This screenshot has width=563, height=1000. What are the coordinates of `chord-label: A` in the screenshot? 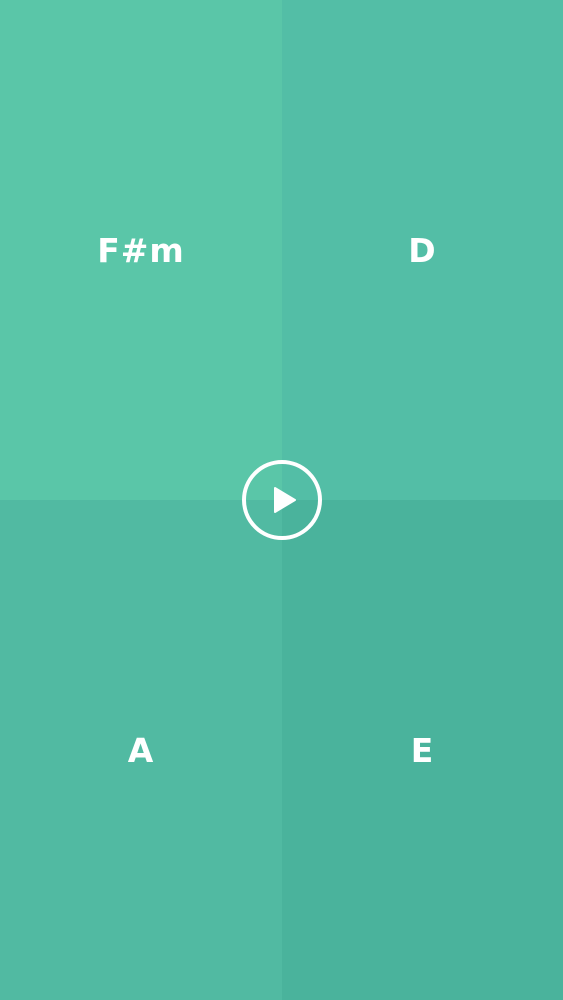 It's located at (141, 750).